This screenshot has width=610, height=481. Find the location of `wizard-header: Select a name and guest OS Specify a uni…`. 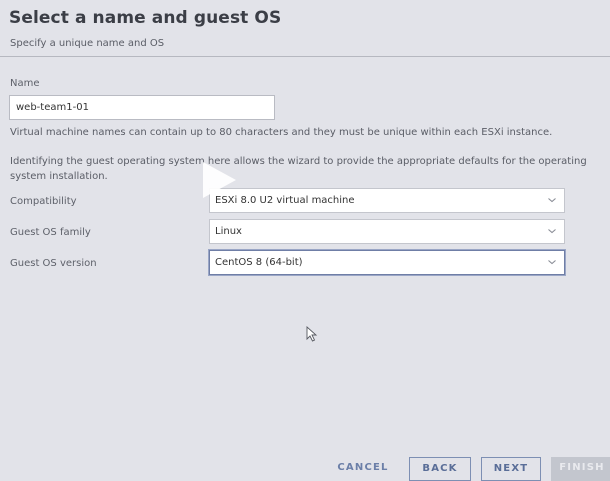

wizard-header: Select a name and guest OS Specify a uni… is located at coordinates (305, 28).